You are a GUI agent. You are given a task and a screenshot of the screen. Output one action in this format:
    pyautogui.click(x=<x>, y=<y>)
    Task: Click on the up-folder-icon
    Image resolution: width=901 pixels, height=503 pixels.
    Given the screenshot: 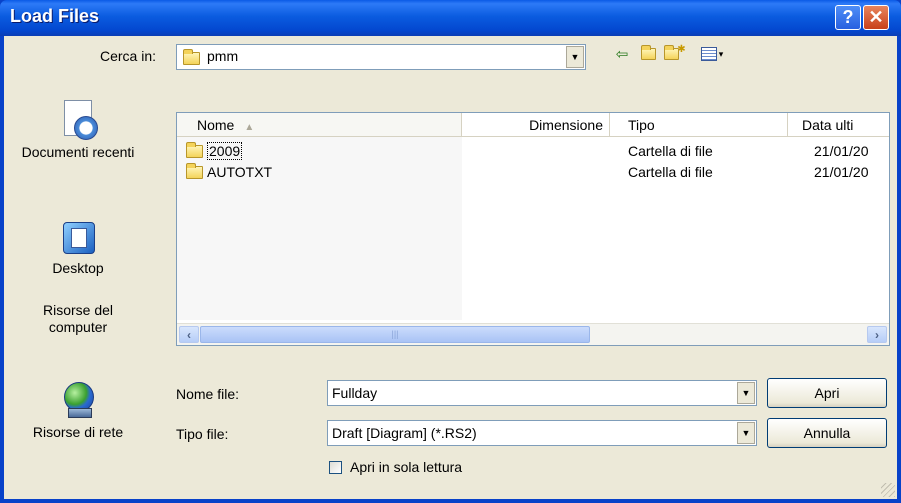 What is the action you would take?
    pyautogui.click(x=648, y=54)
    